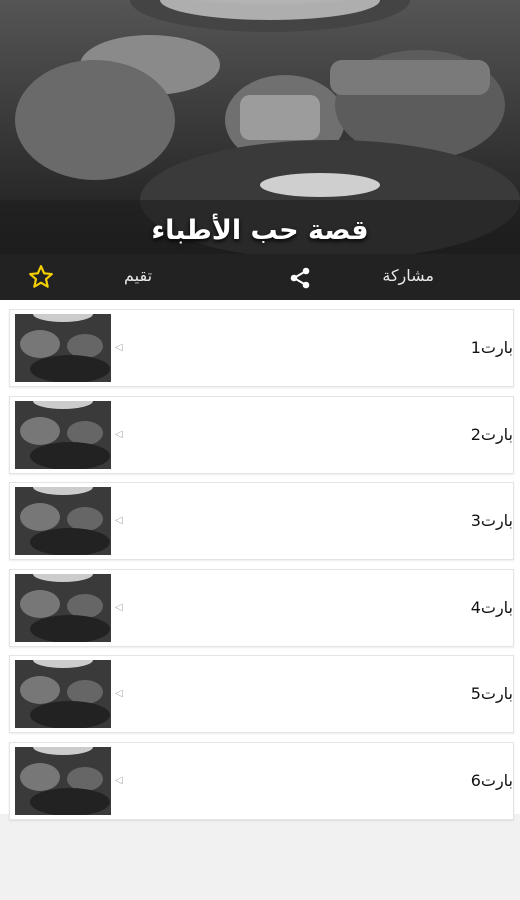 This screenshot has height=900, width=520. What do you see at coordinates (138, 275) in the screenshot?
I see `rate-label: تقيم` at bounding box center [138, 275].